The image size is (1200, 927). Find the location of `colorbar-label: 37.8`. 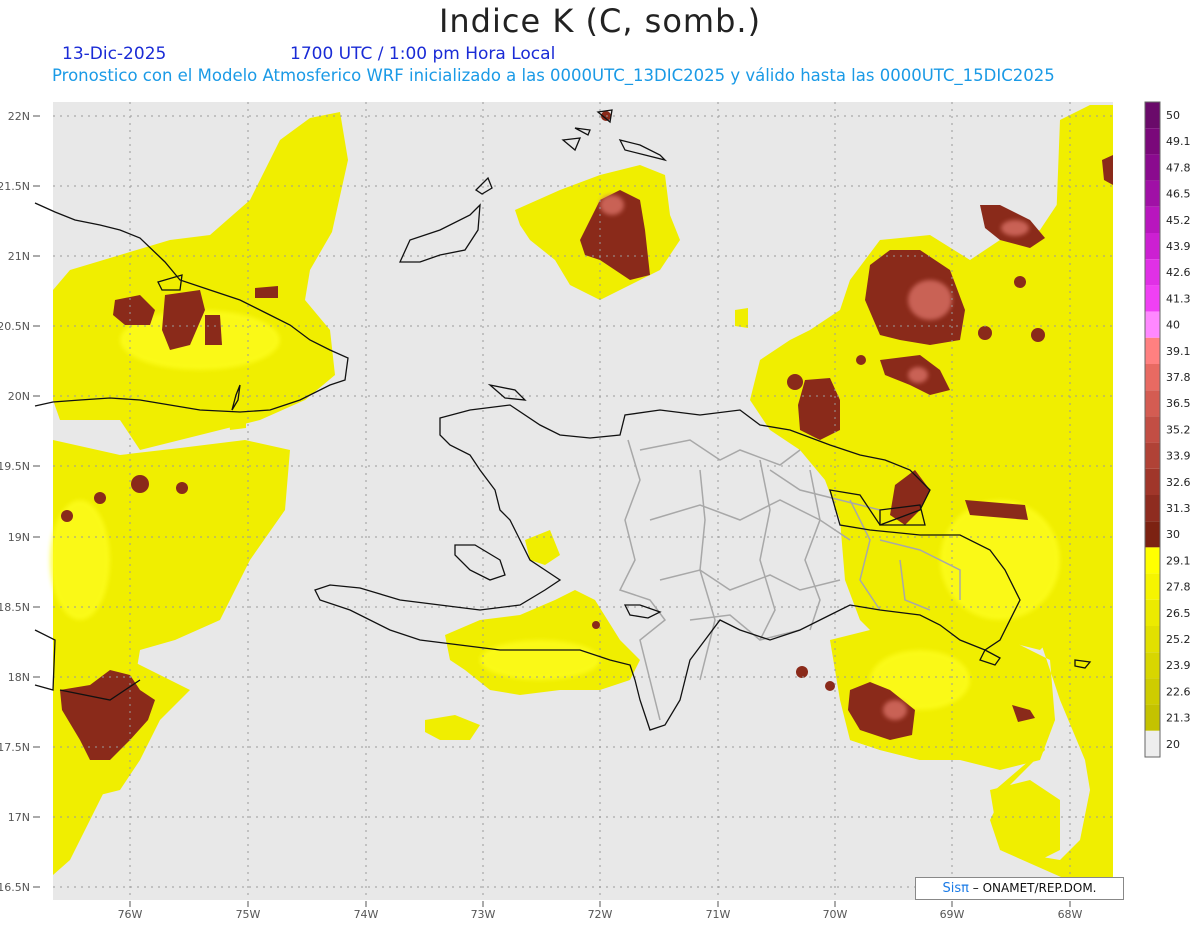

colorbar-label: 37.8 is located at coordinates (1178, 377).